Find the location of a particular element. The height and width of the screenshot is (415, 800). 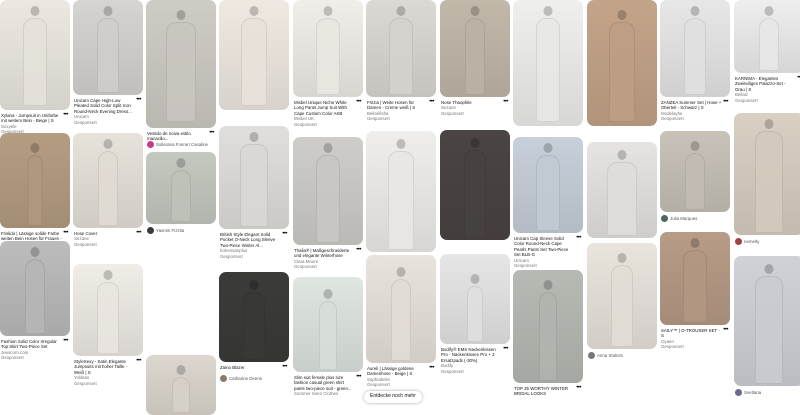

pin-user: Julia Marques is located at coordinates (679, 219).